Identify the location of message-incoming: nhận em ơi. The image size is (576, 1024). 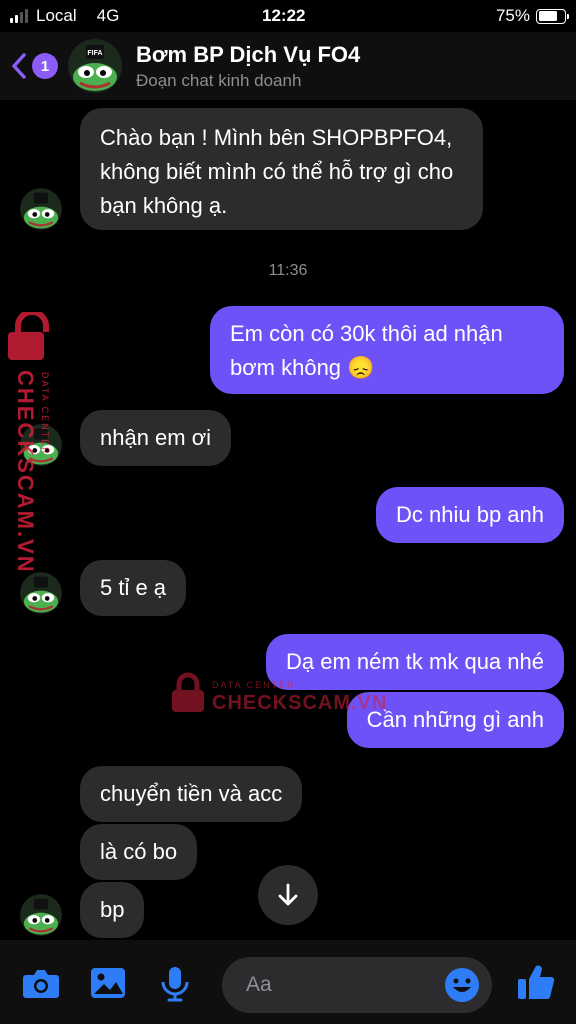
(156, 438).